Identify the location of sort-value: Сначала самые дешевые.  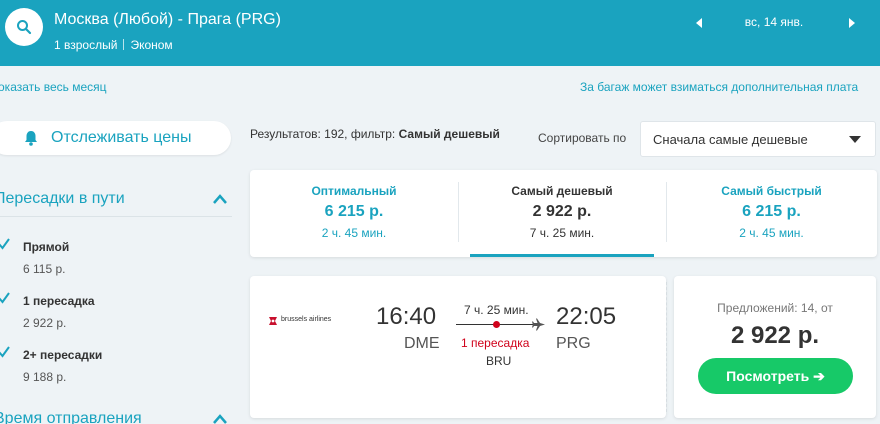
(730, 139).